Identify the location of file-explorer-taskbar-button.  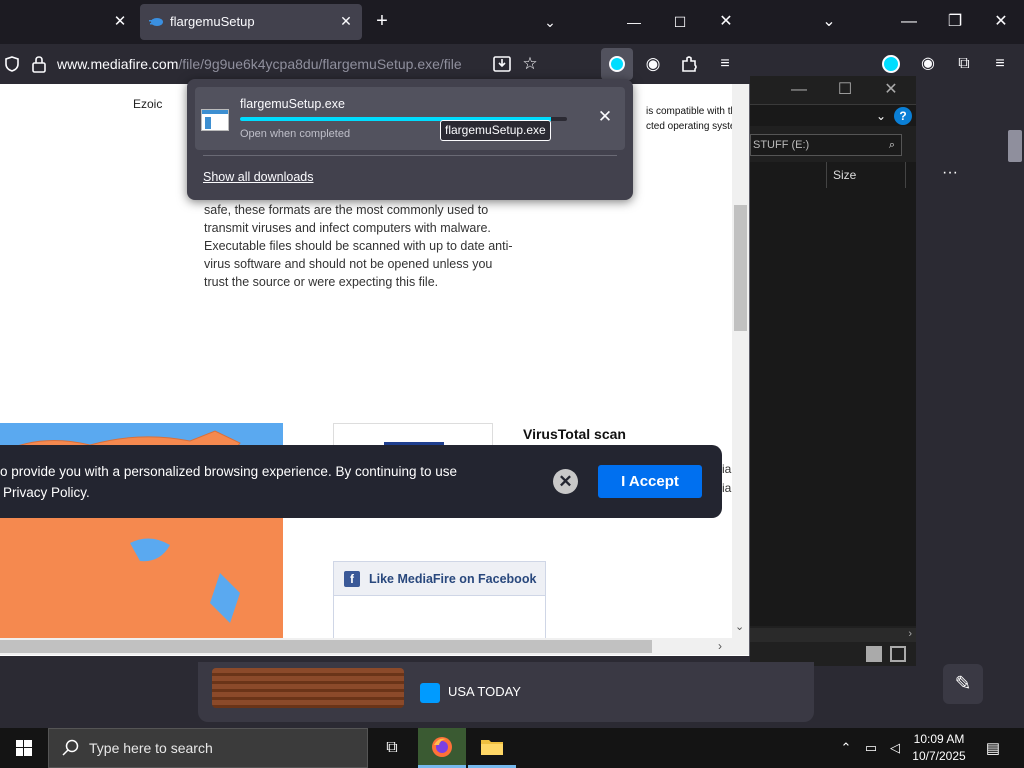
(492, 748).